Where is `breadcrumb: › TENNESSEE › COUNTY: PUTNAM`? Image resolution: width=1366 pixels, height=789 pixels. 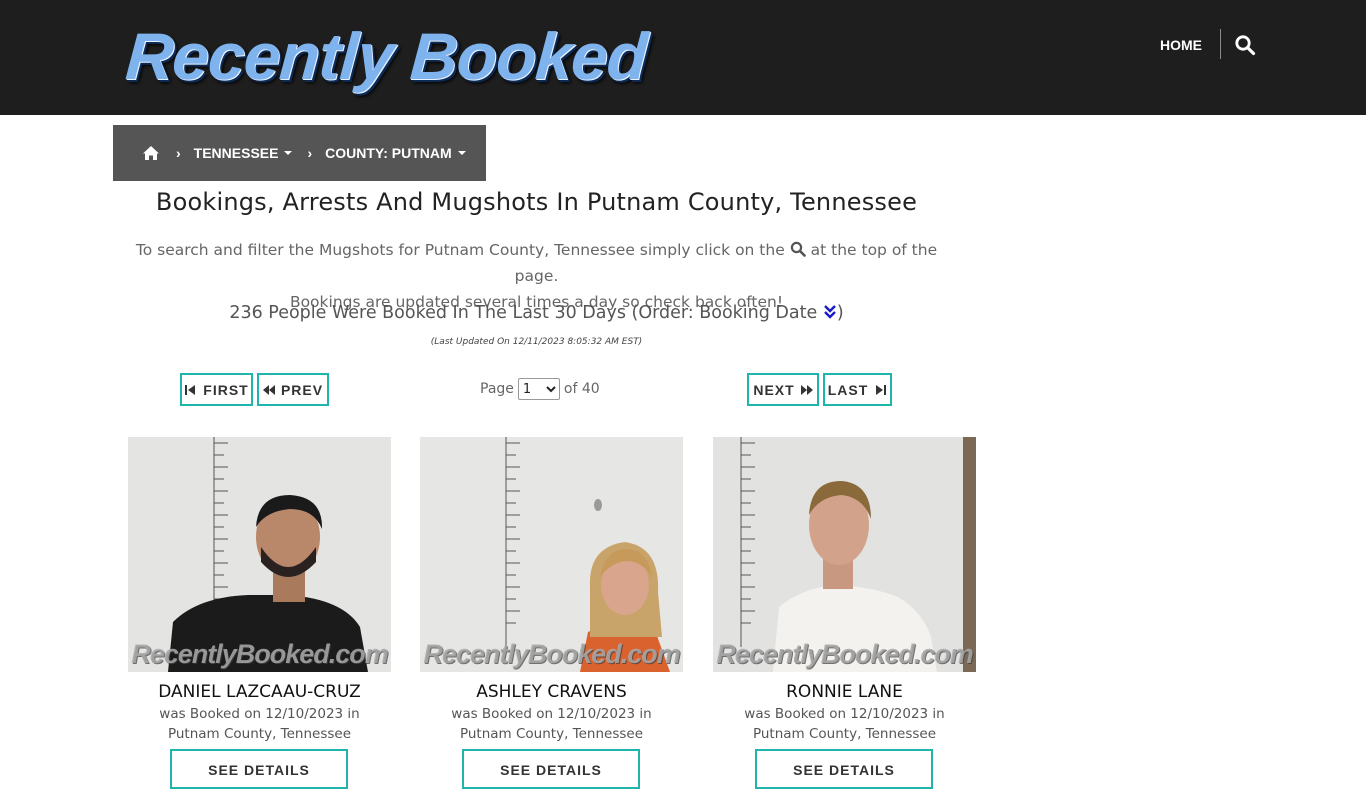
breadcrumb: › TENNESSEE › COUNTY: PUTNAM is located at coordinates (299, 153).